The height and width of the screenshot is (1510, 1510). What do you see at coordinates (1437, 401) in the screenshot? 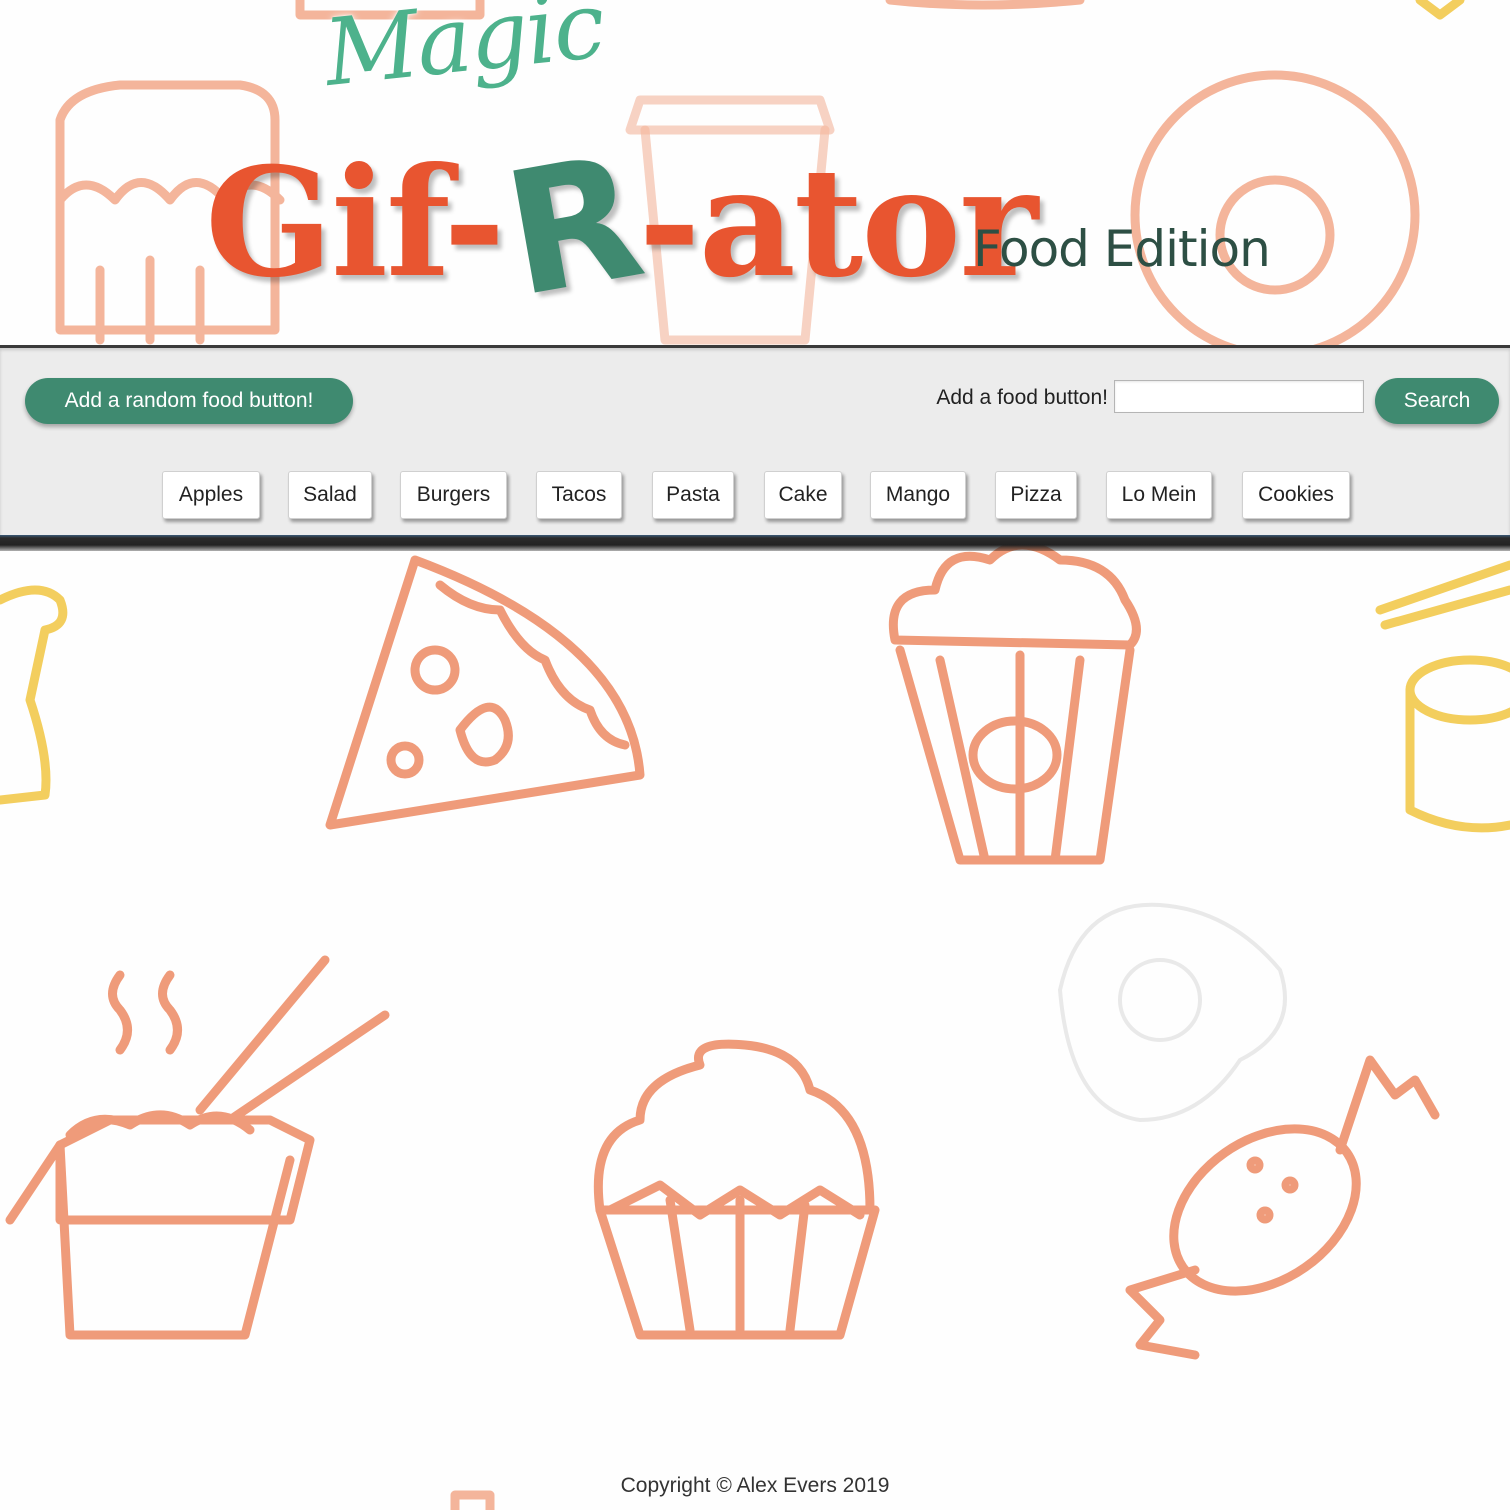
I see `search-button: Search` at bounding box center [1437, 401].